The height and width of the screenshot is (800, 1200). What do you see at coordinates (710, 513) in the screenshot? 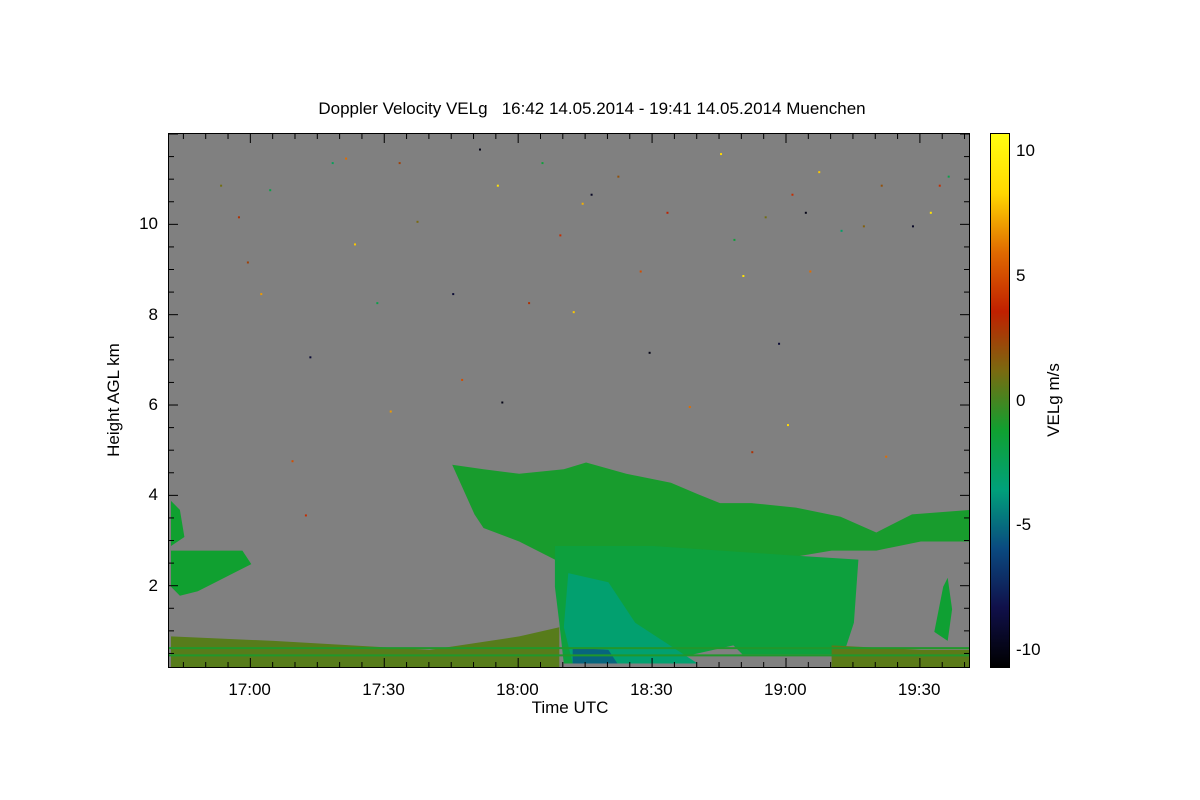
I see `echo-region-main-cloud-upper` at bounding box center [710, 513].